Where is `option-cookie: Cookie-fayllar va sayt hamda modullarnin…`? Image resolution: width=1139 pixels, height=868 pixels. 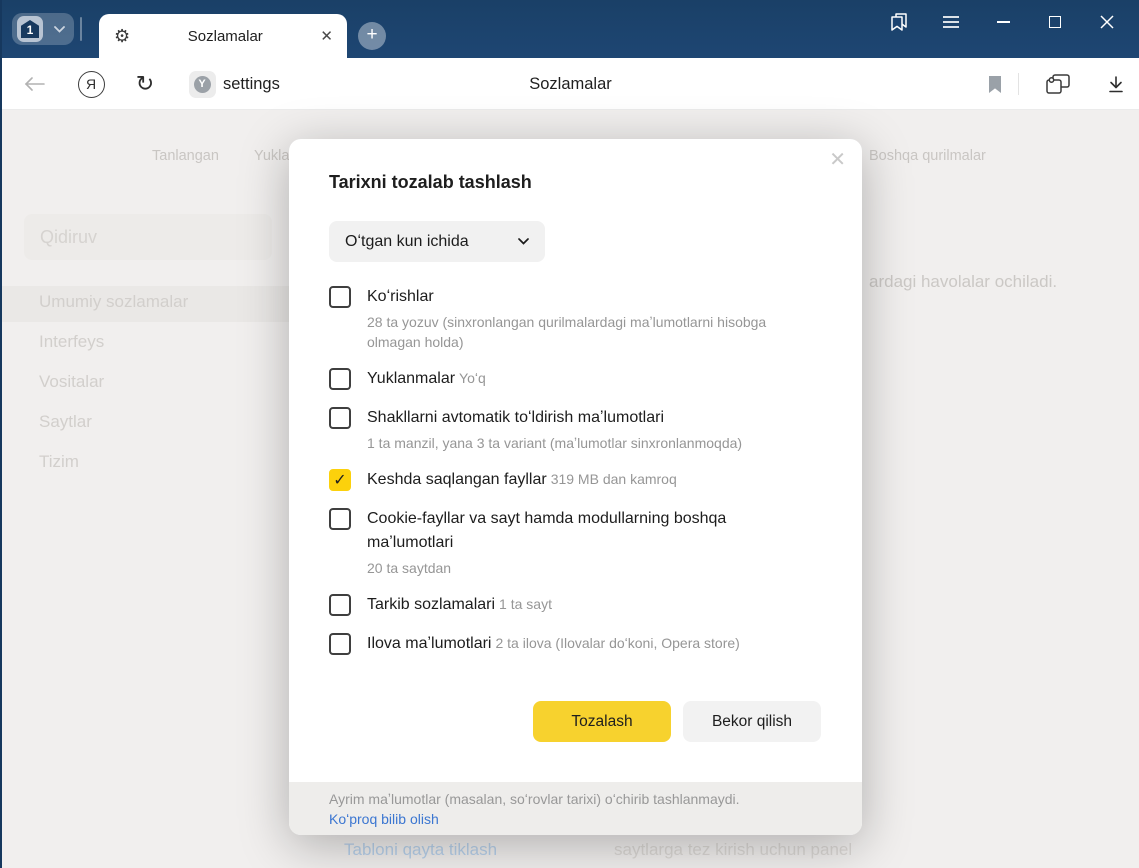
option-cookie: Cookie-fayllar va sayt hamda modullarnin… is located at coordinates (570, 542).